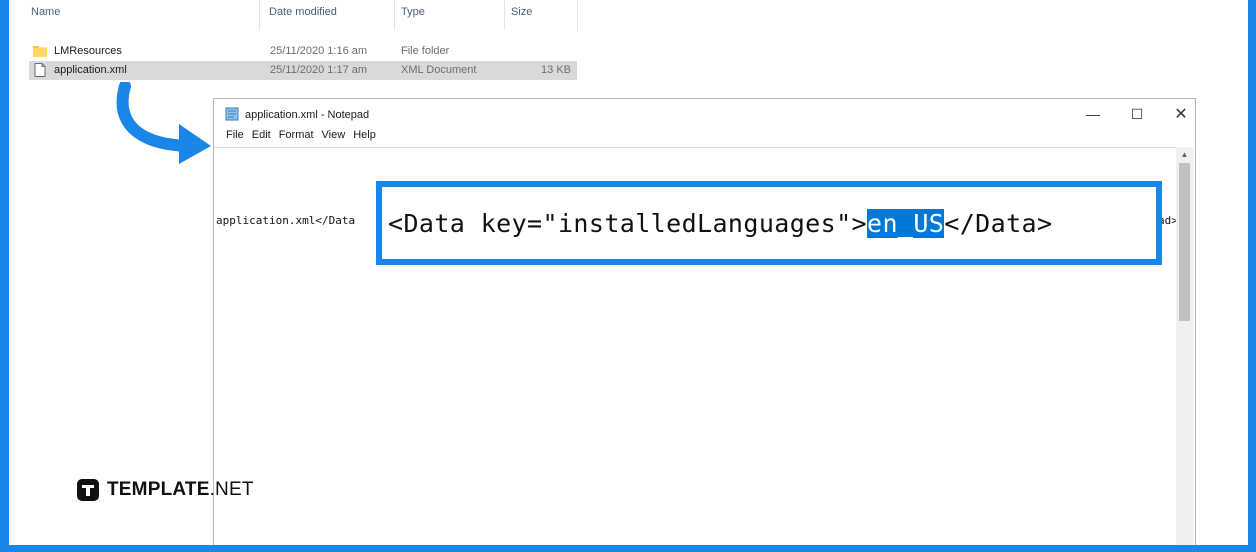 The height and width of the screenshot is (552, 1256). Describe the element at coordinates (439, 70) in the screenshot. I see `file-type: XML Document` at that location.